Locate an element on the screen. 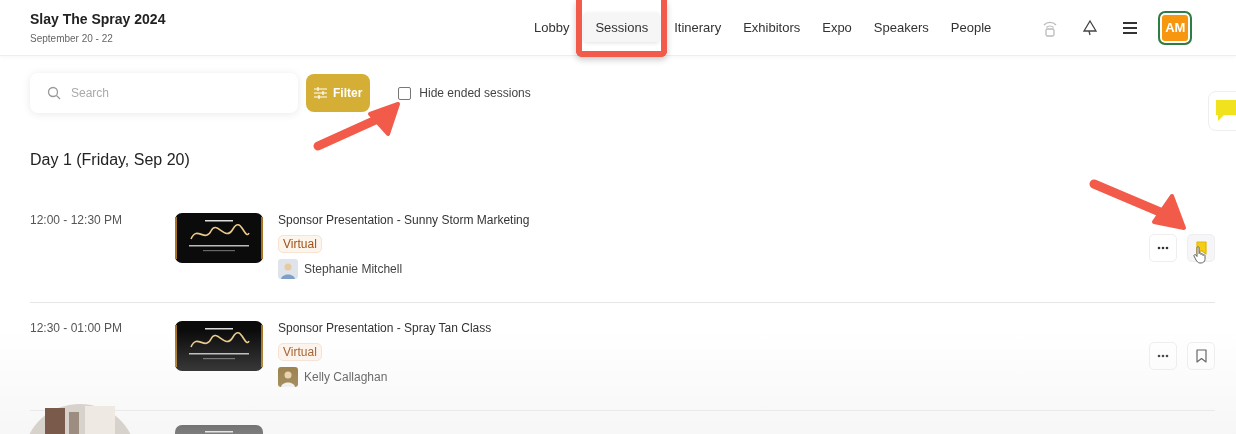 This screenshot has width=1236, height=434. bookmark-button is located at coordinates (1201, 356).